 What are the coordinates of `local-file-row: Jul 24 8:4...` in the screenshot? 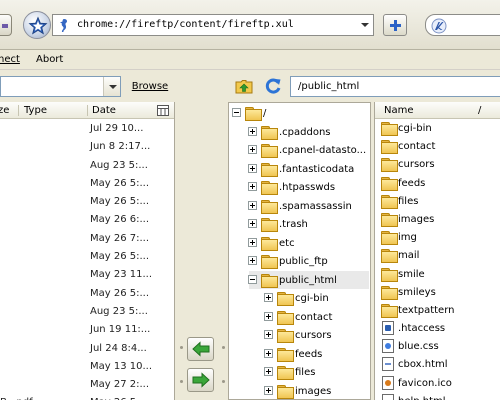 It's located at (87, 348).